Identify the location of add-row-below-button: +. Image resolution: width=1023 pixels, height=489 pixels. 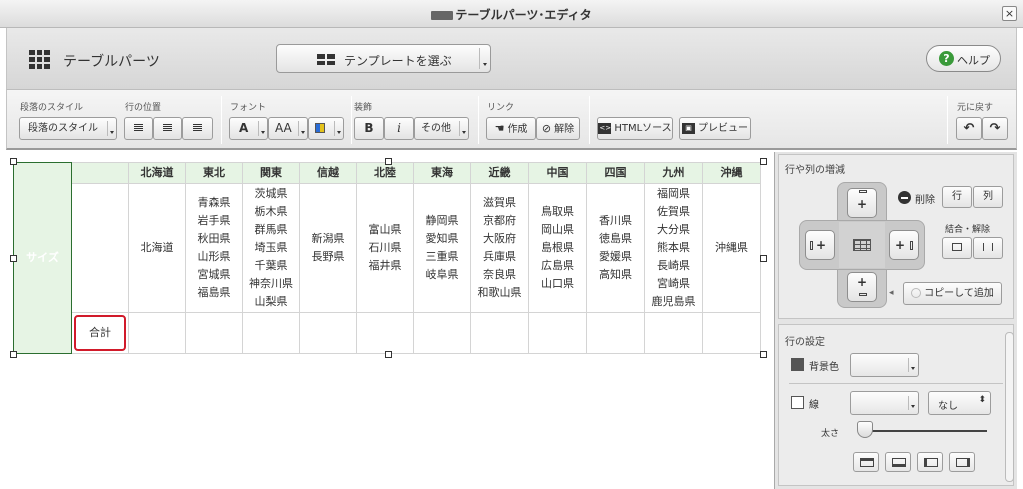
(862, 287).